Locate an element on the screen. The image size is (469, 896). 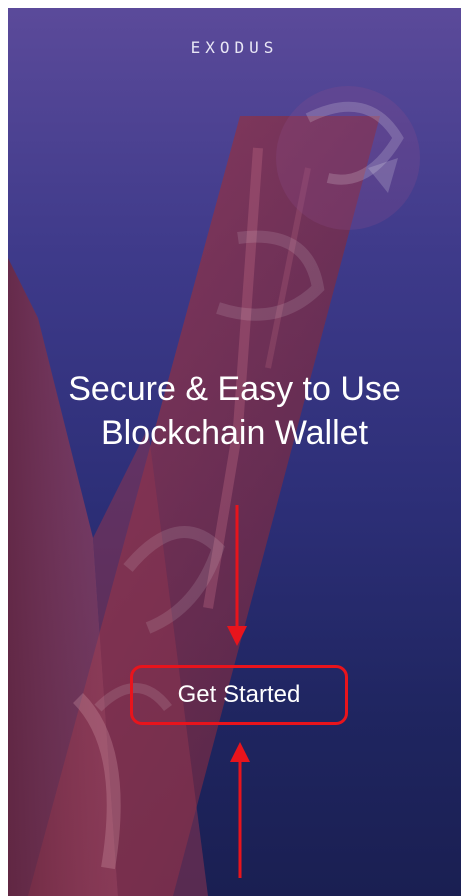
welcome-headline: Secure & Easy to Use Blockchain Wallet is located at coordinates (234, 411).